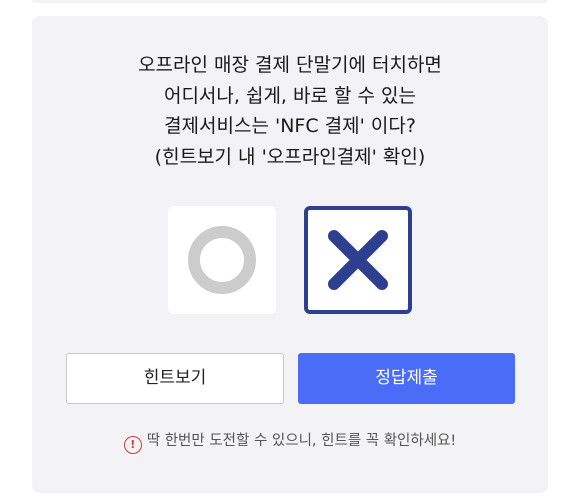  Describe the element at coordinates (290, 156) in the screenshot. I see `question-line-4: (힌트보기 내 '오프라인결제' 확인)` at that location.